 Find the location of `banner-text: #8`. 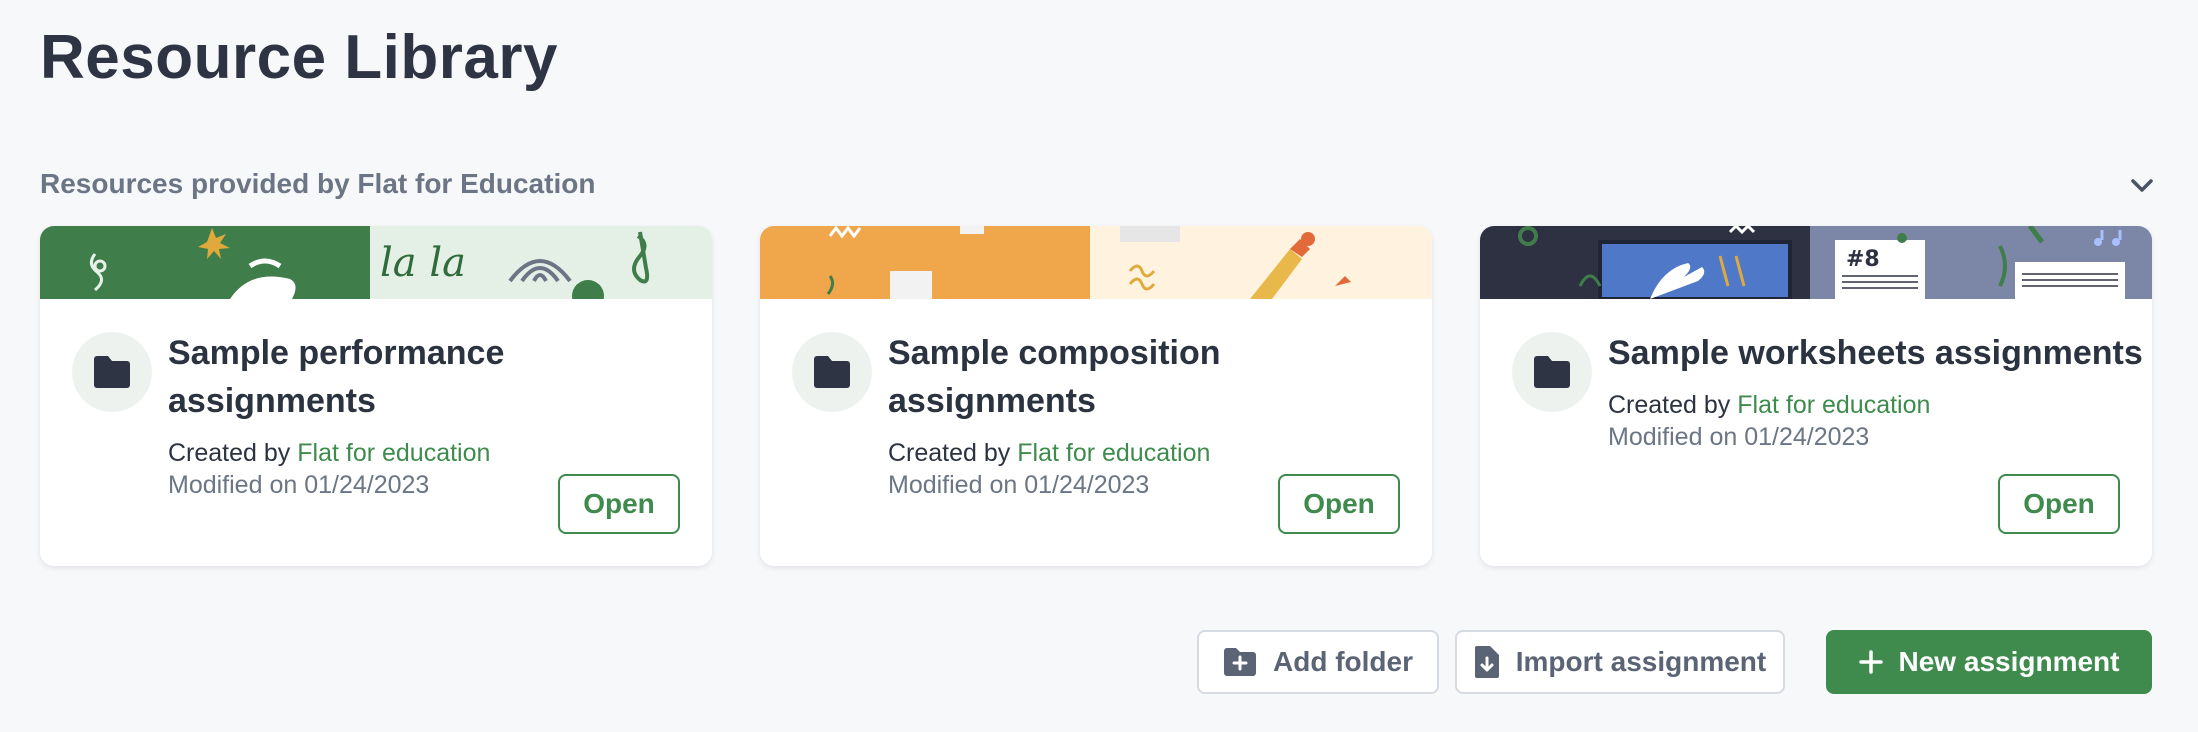

banner-text: #8 is located at coordinates (1863, 259).